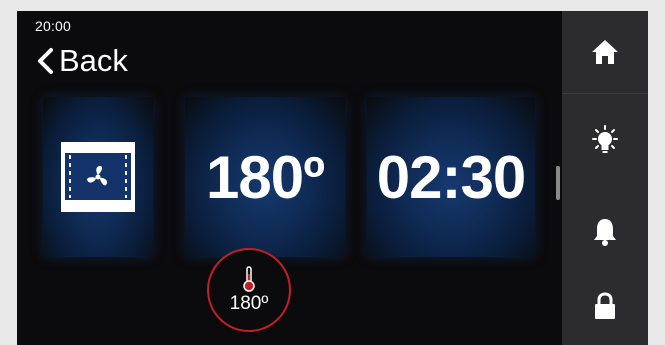  I want to click on home-button, so click(605, 52).